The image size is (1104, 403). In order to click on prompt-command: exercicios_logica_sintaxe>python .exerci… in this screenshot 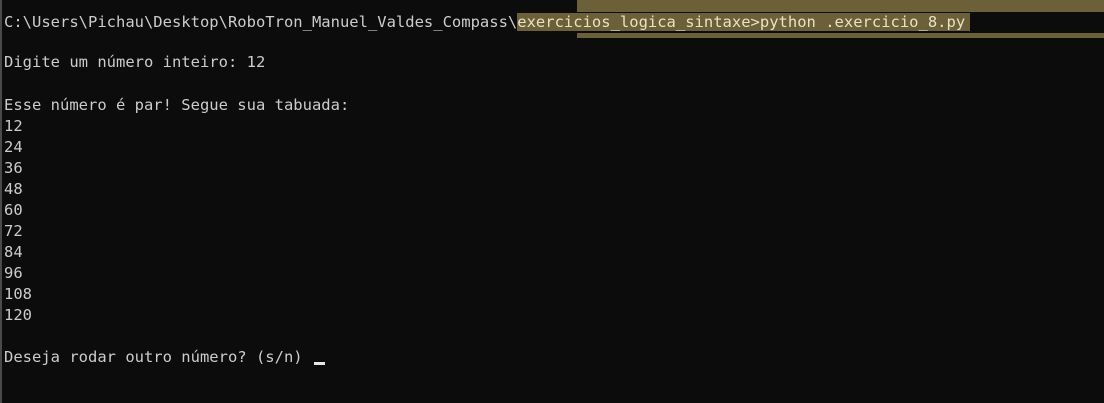, I will do `click(744, 22)`.